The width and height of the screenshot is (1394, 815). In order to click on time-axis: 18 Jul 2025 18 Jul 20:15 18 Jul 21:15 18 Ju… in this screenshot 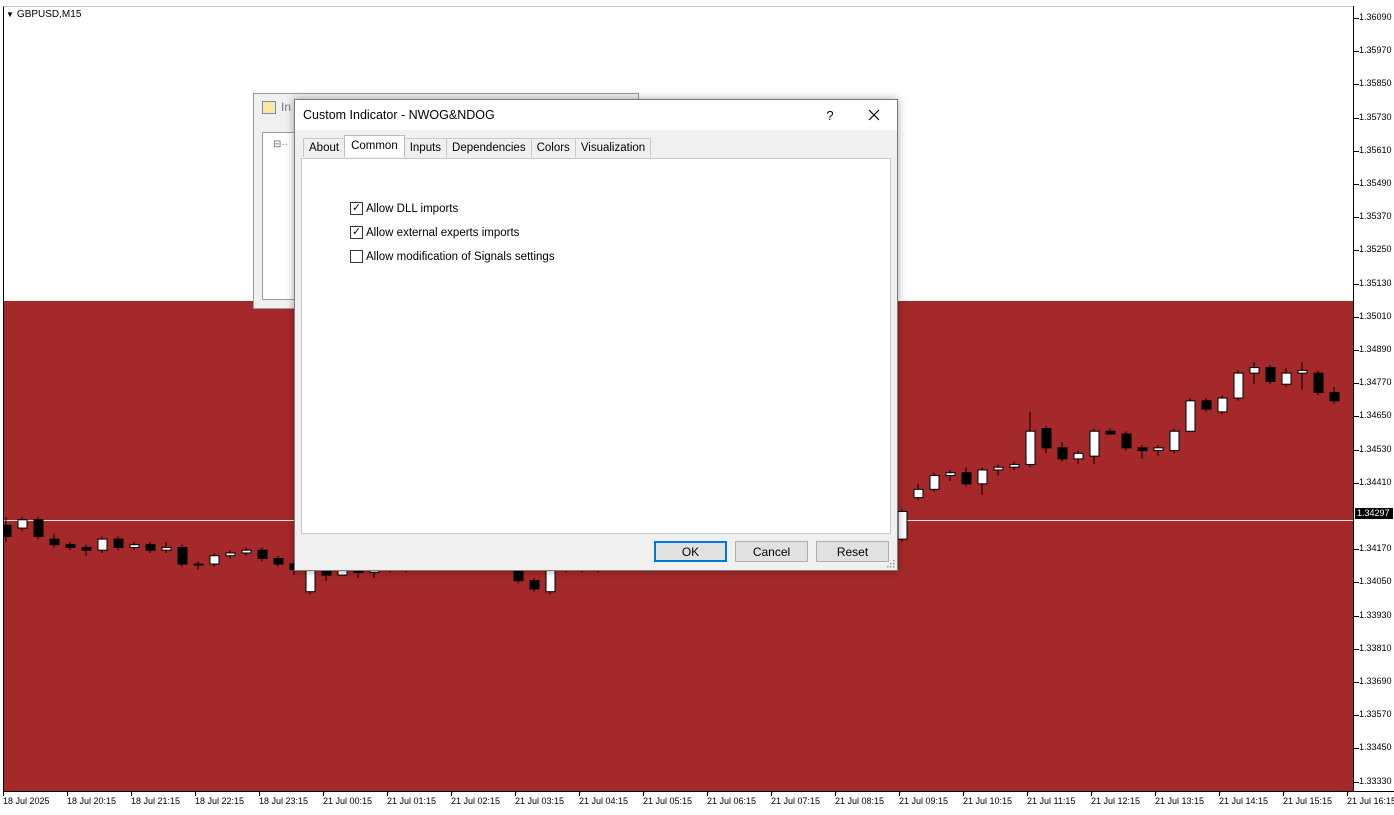, I will do `click(698, 803)`.